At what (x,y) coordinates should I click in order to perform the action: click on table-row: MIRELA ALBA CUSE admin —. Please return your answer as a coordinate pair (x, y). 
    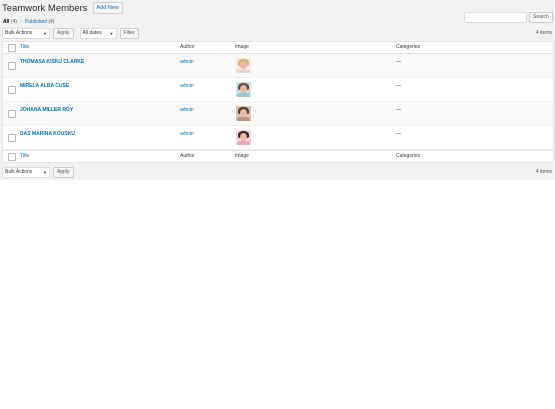
    Looking at the image, I should click on (278, 90).